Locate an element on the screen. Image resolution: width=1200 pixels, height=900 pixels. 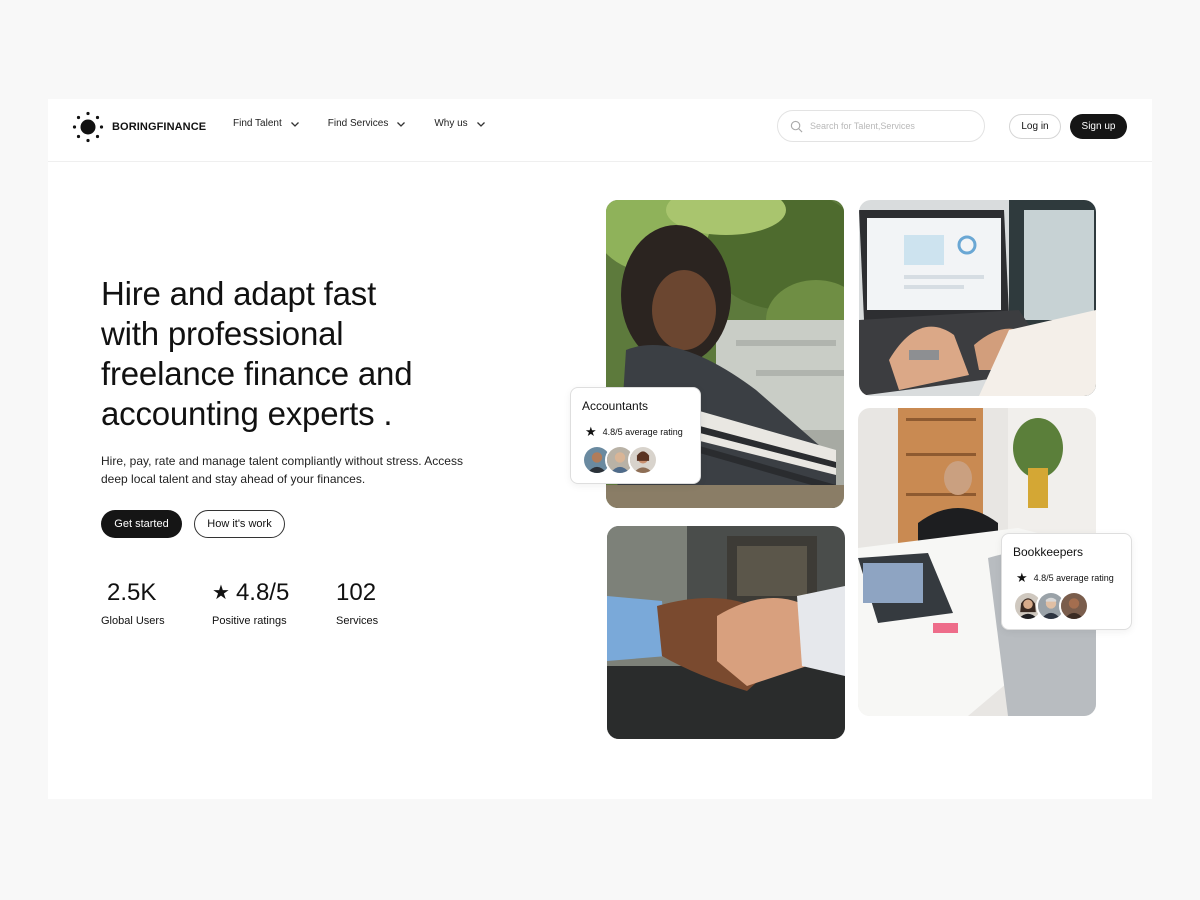
nav-find-services: Find Services is located at coordinates (367, 123).